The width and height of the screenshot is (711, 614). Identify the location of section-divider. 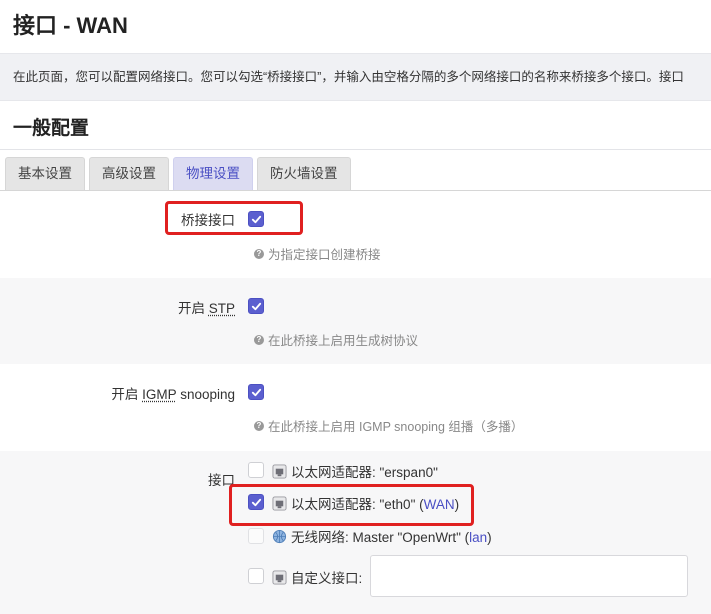
(355, 149).